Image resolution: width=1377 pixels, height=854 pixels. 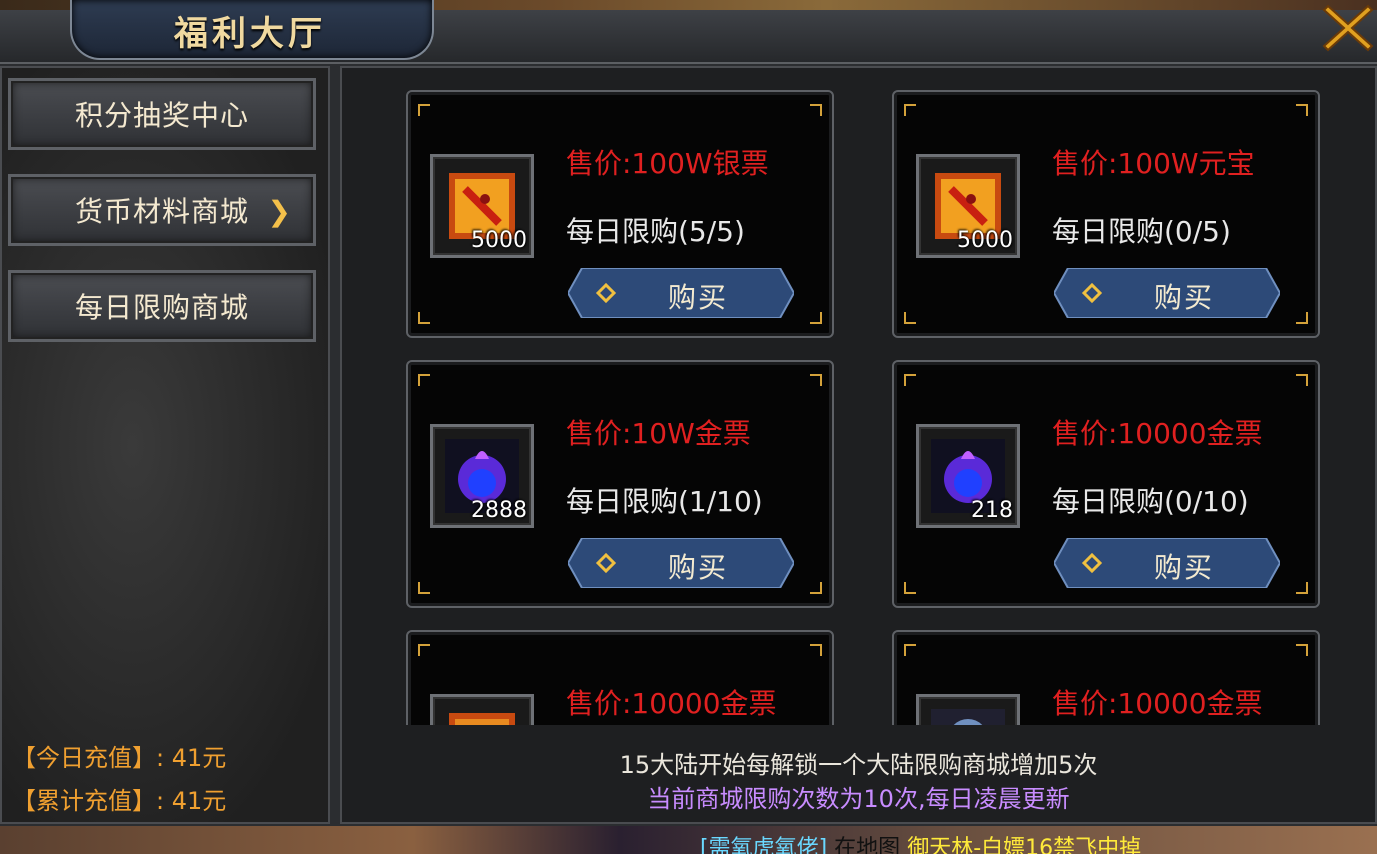 What do you see at coordinates (1106, 214) in the screenshot?
I see `shop-item-card: 5000 售价:100W元宝 每日限购(0/5) 购买` at bounding box center [1106, 214].